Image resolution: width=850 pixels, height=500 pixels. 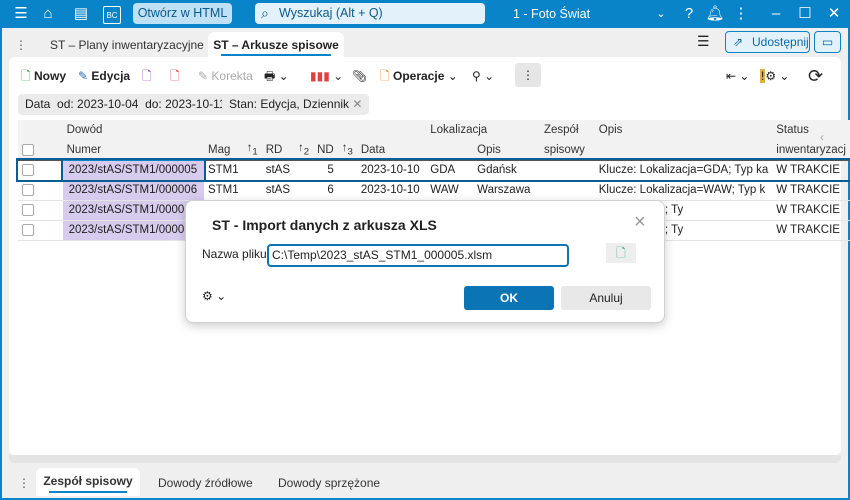 What do you see at coordinates (175, 76) in the screenshot?
I see `delete-doc-icon: 🗋` at bounding box center [175, 76].